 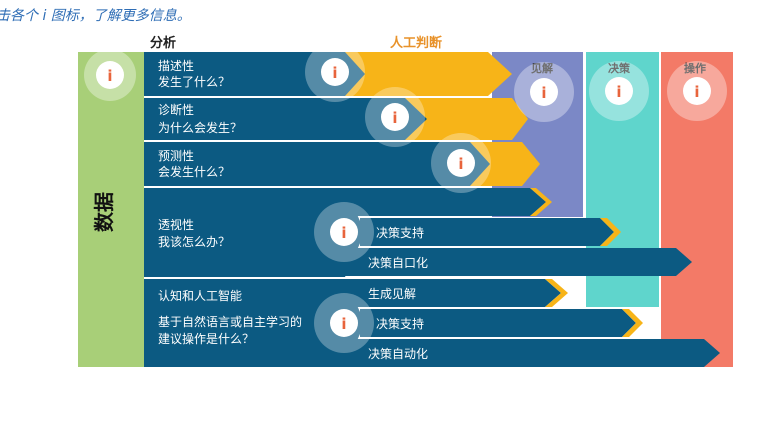 I want to click on info-button-data: i, so click(x=110, y=75).